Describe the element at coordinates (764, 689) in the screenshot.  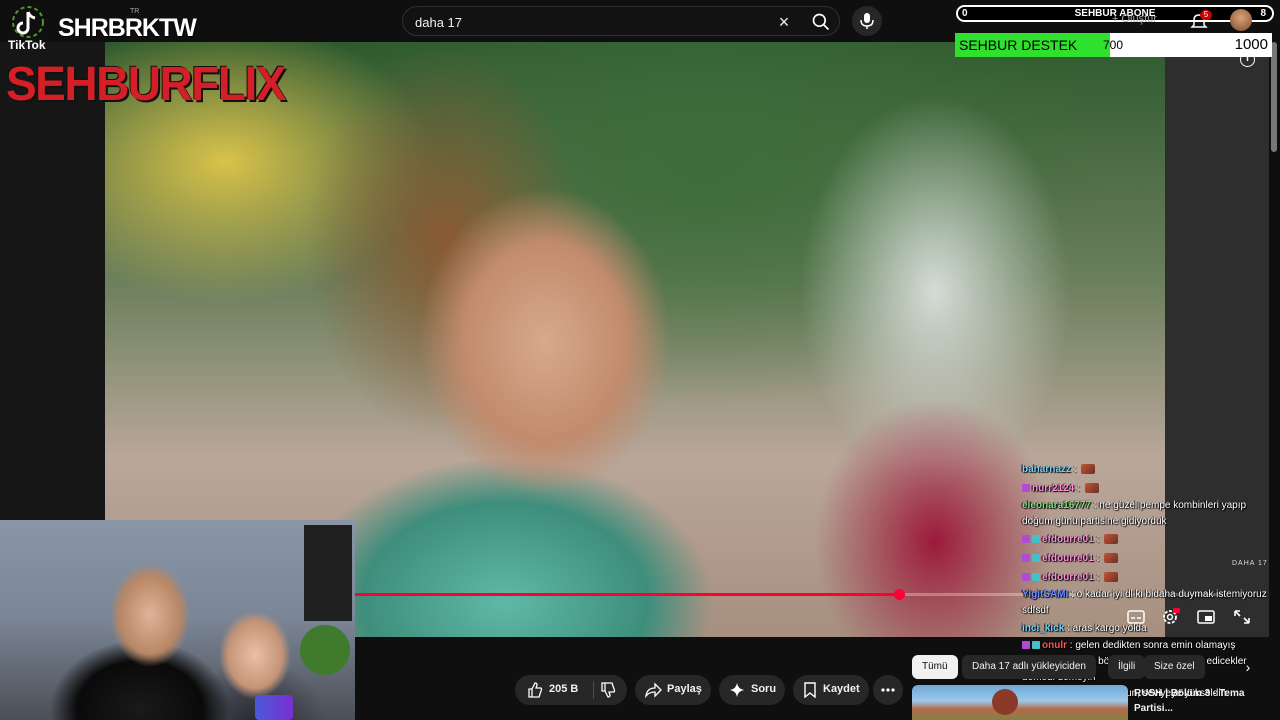
I see `ask-label: Soru` at that location.